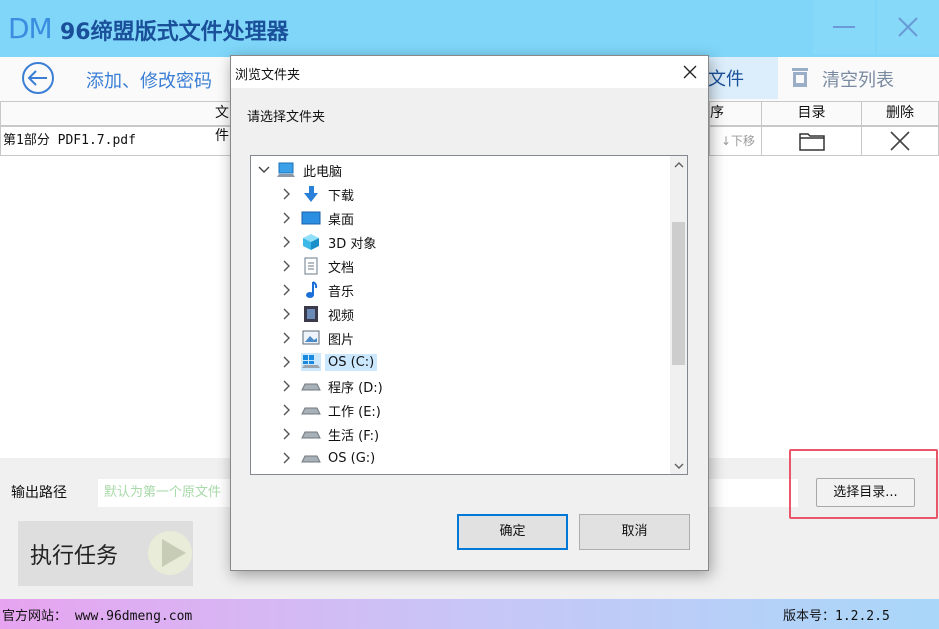 This screenshot has height=629, width=939. I want to click on tree-item-label: 3D 对象, so click(352, 244).